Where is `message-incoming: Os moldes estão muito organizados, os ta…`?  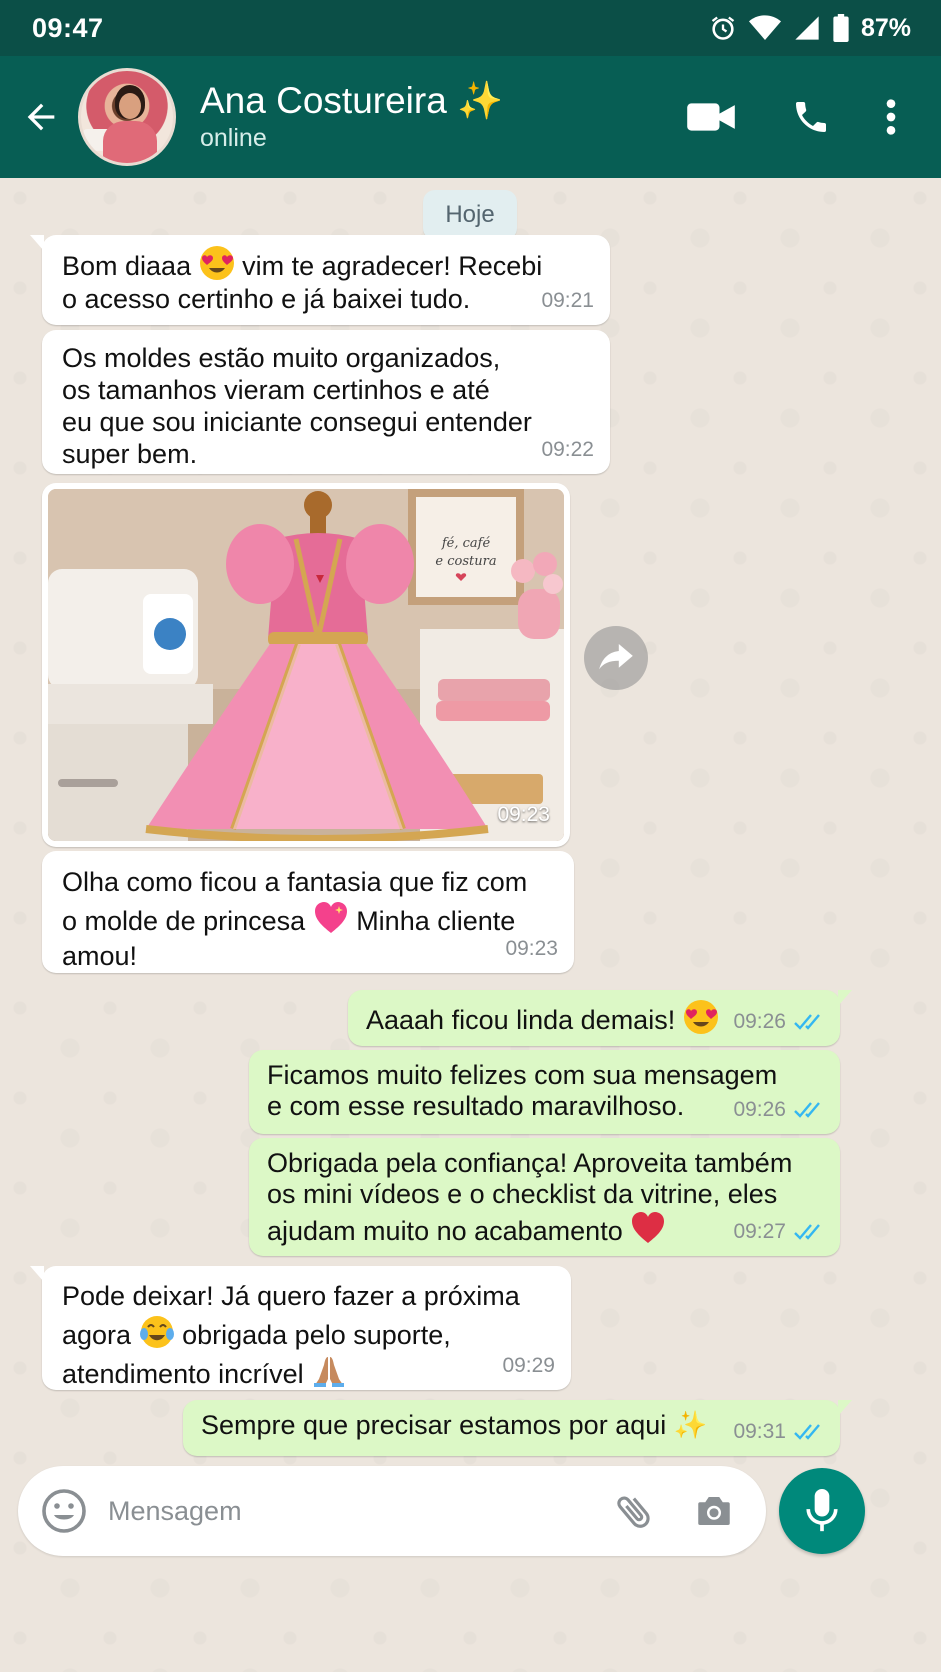
message-incoming: Os moldes estão muito organizados, os ta… is located at coordinates (326, 402).